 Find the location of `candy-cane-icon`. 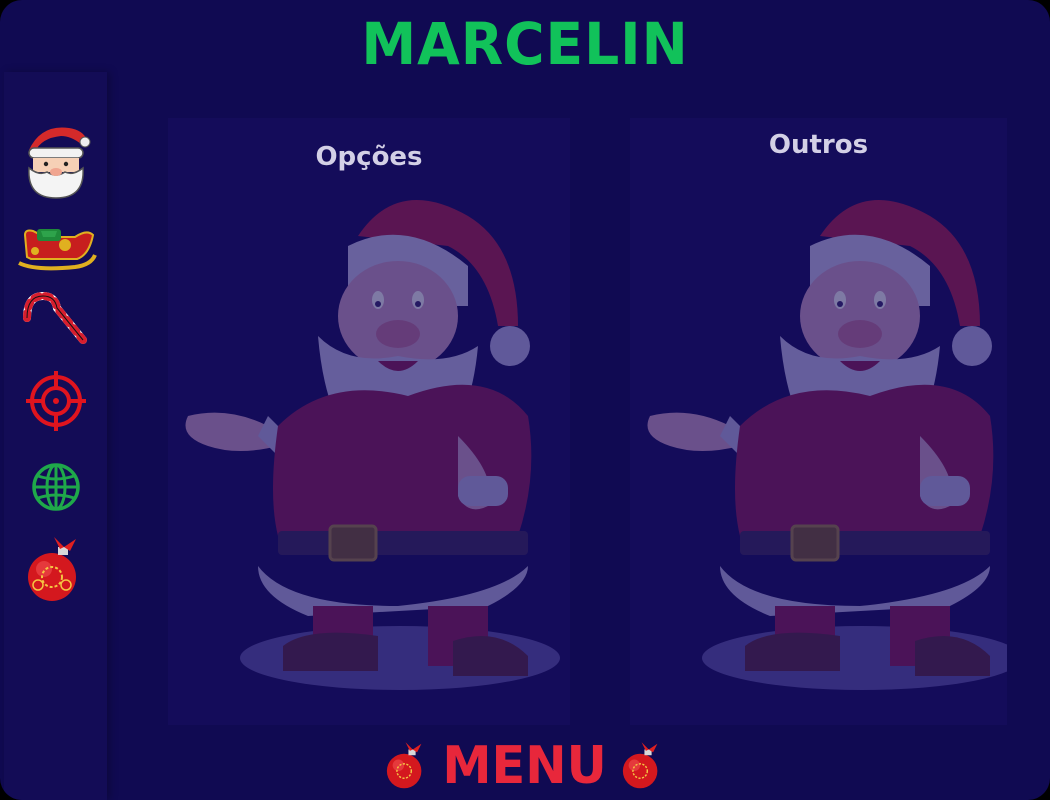

candy-cane-icon is located at coordinates (54, 317).